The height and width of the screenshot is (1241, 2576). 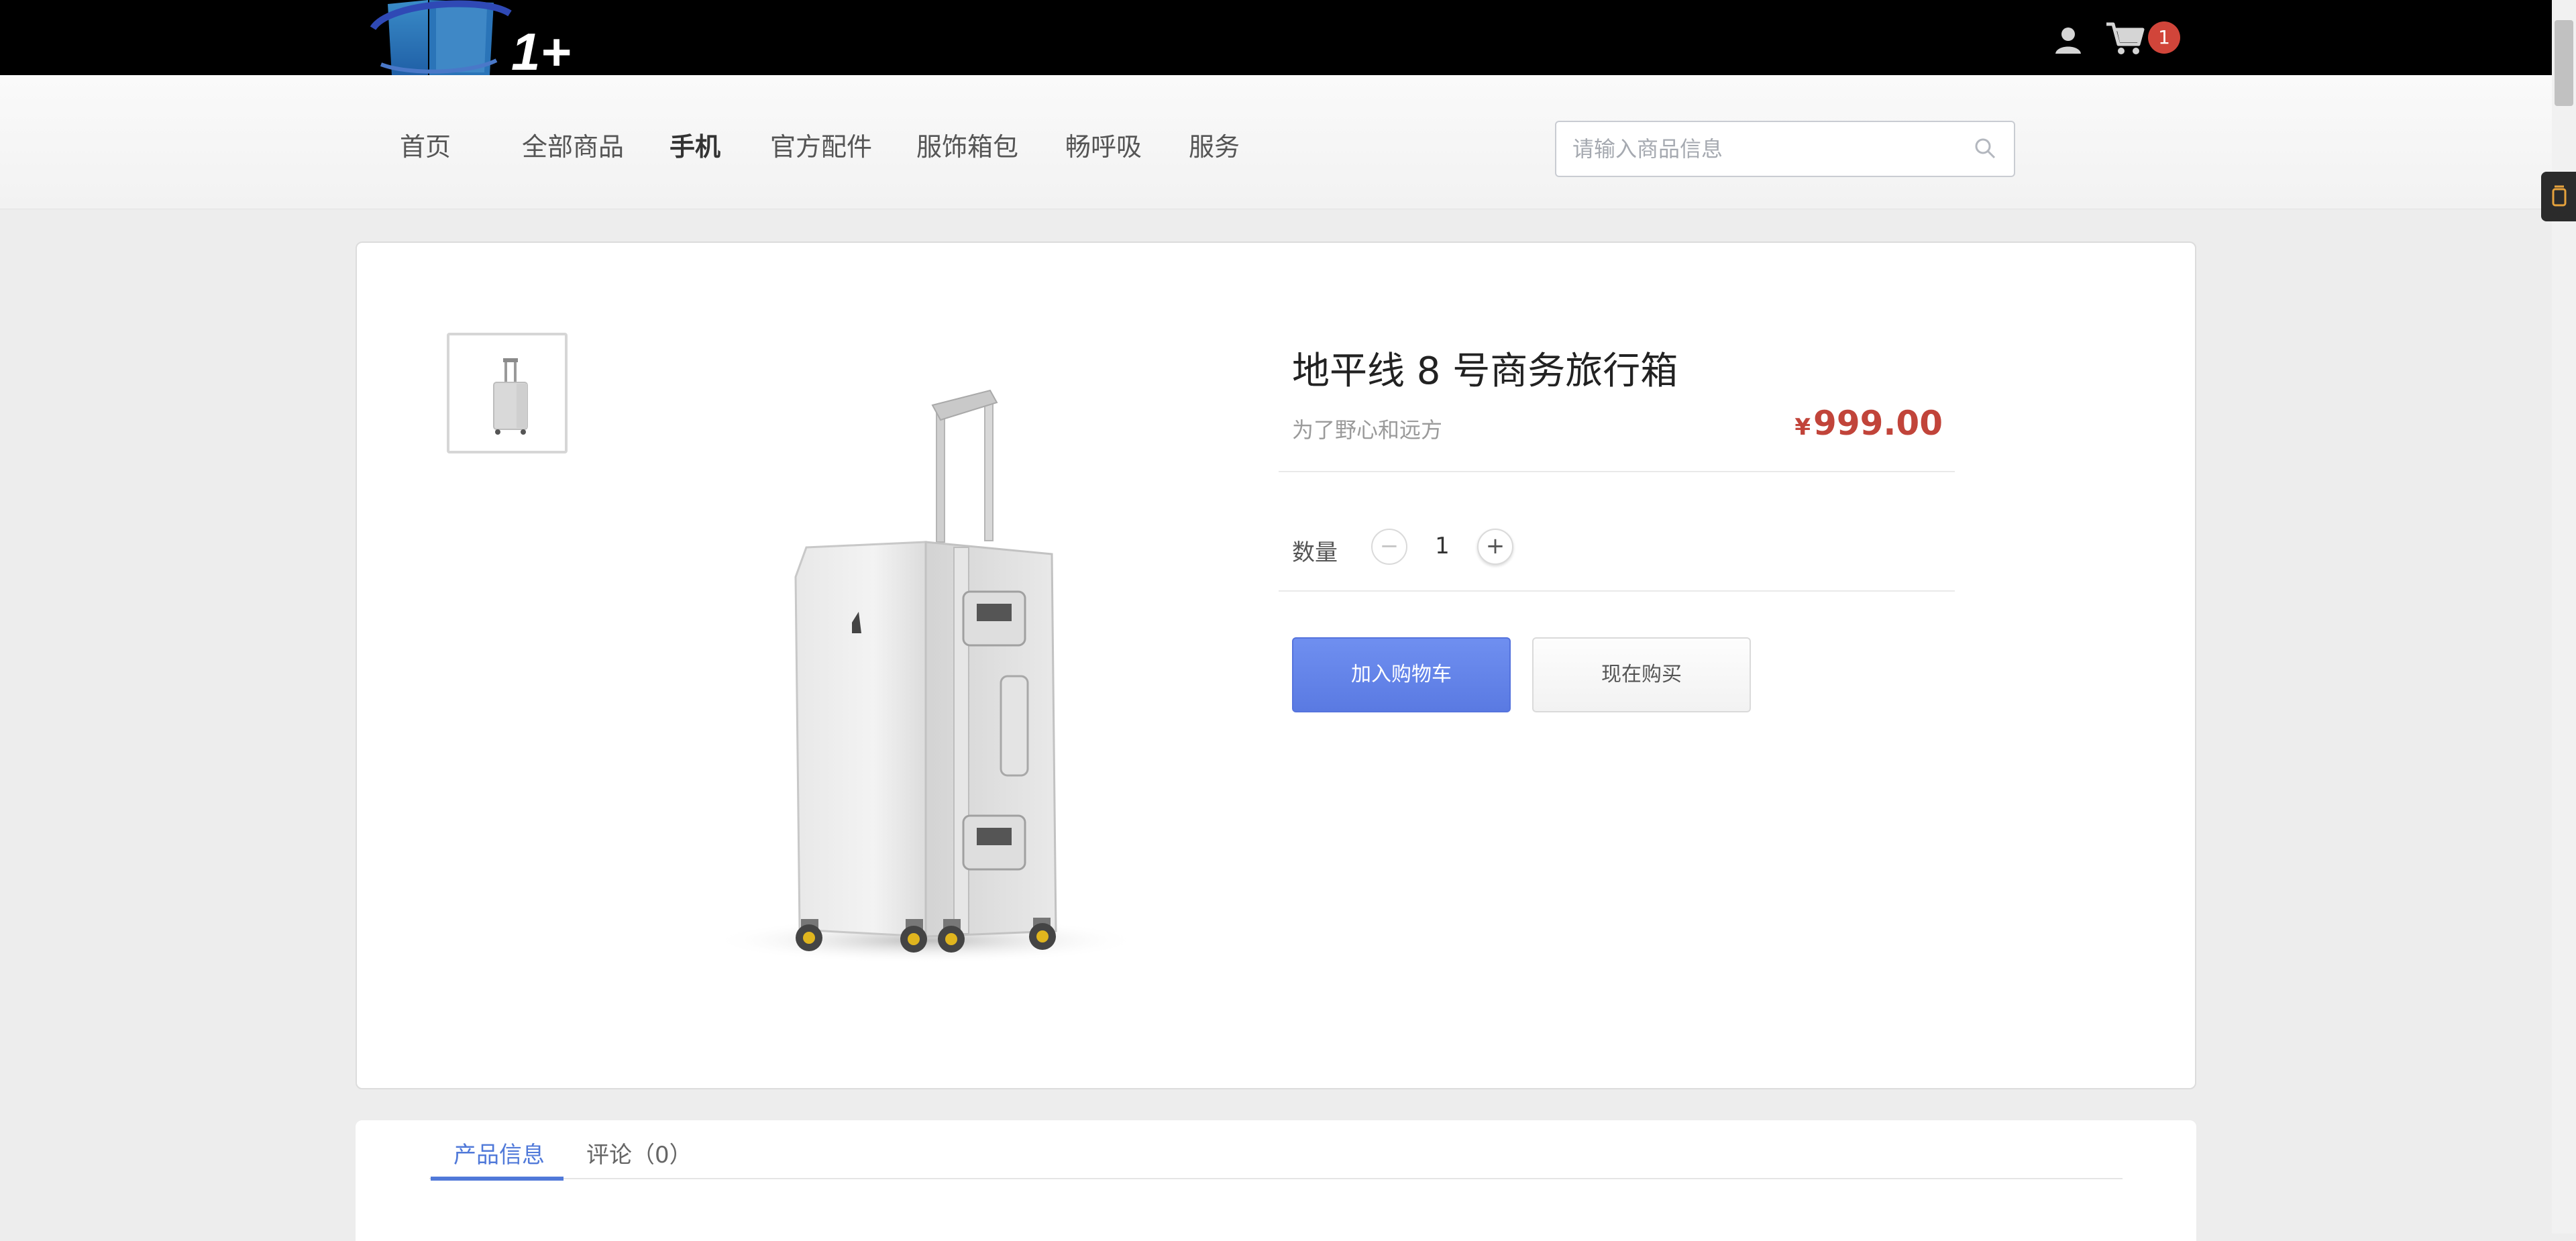 What do you see at coordinates (510, 396) in the screenshot?
I see `suitcase-thumbnail-icon` at bounding box center [510, 396].